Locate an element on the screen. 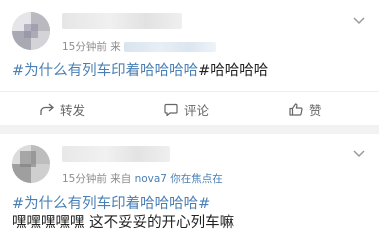  post-actions: 转发 评论 赞 is located at coordinates (189, 108).